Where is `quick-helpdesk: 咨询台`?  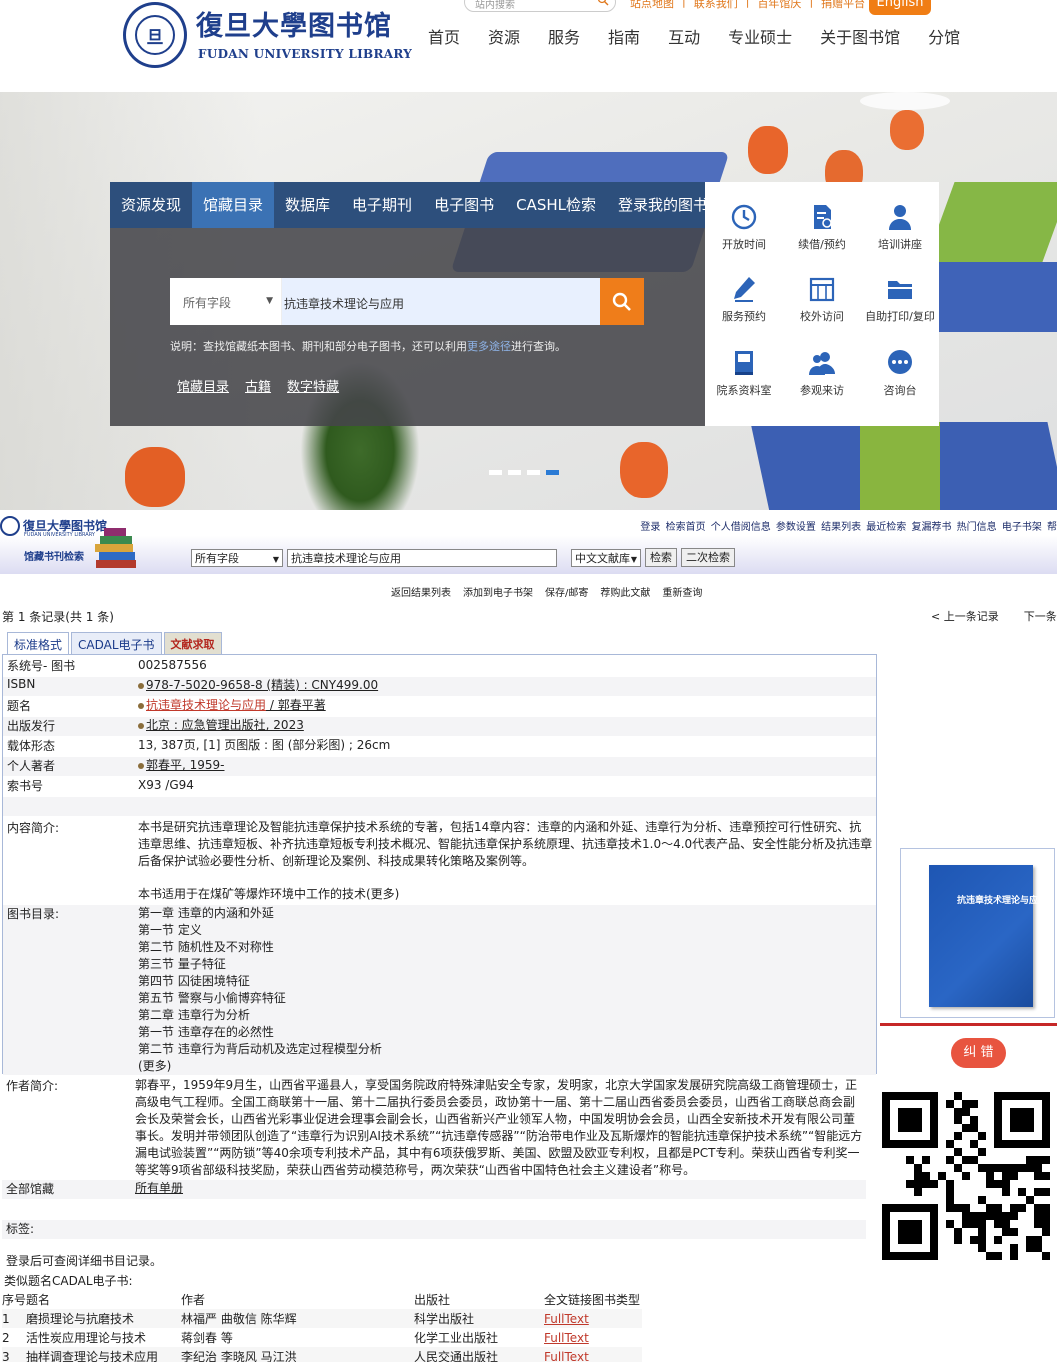
quick-helpdesk: 咨询台 is located at coordinates (900, 372).